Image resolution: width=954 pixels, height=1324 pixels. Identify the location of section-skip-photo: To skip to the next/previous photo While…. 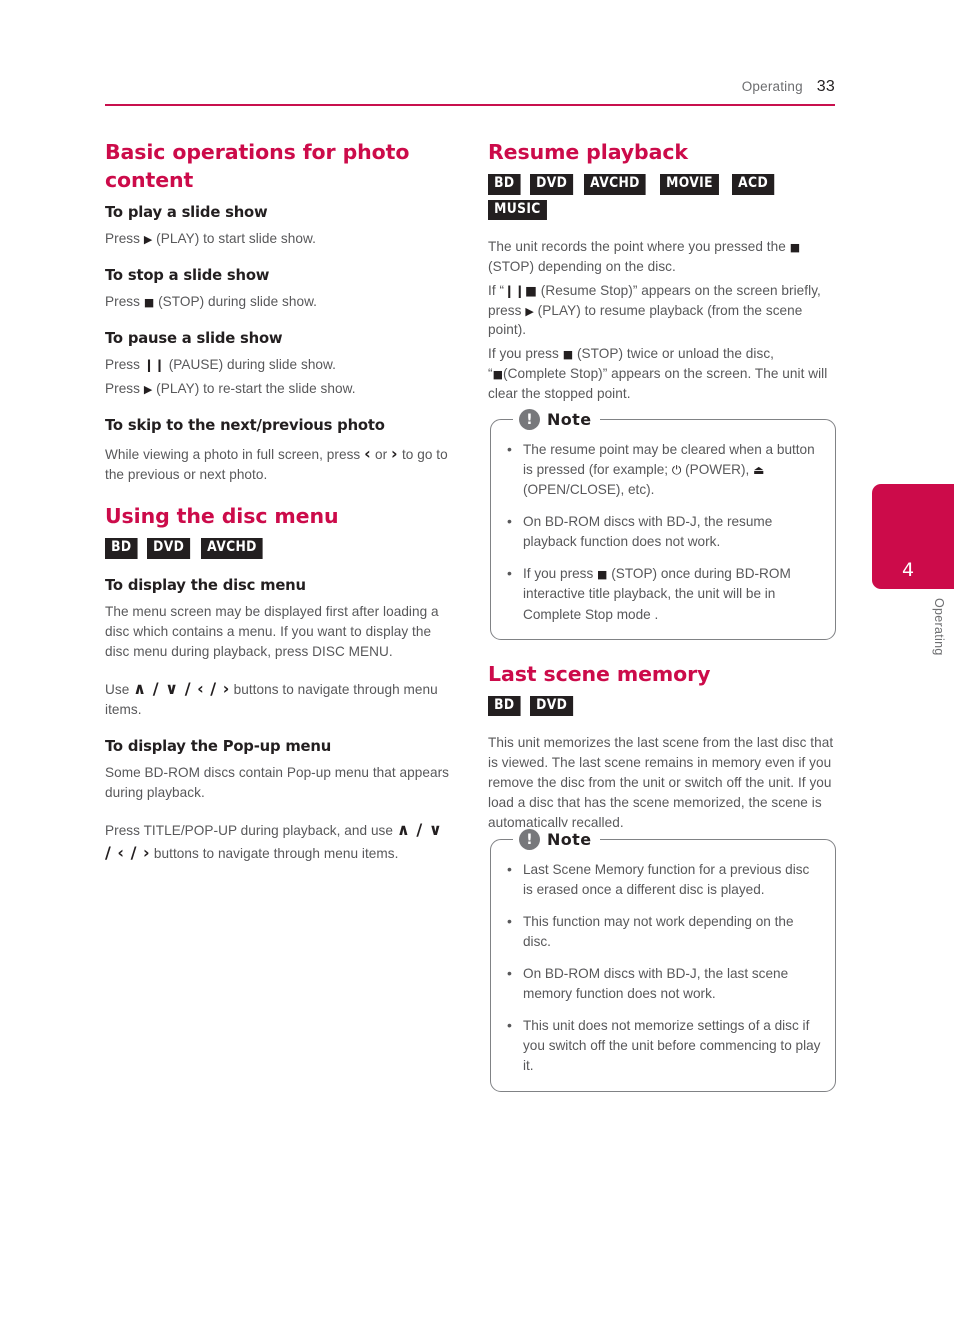
(277, 450).